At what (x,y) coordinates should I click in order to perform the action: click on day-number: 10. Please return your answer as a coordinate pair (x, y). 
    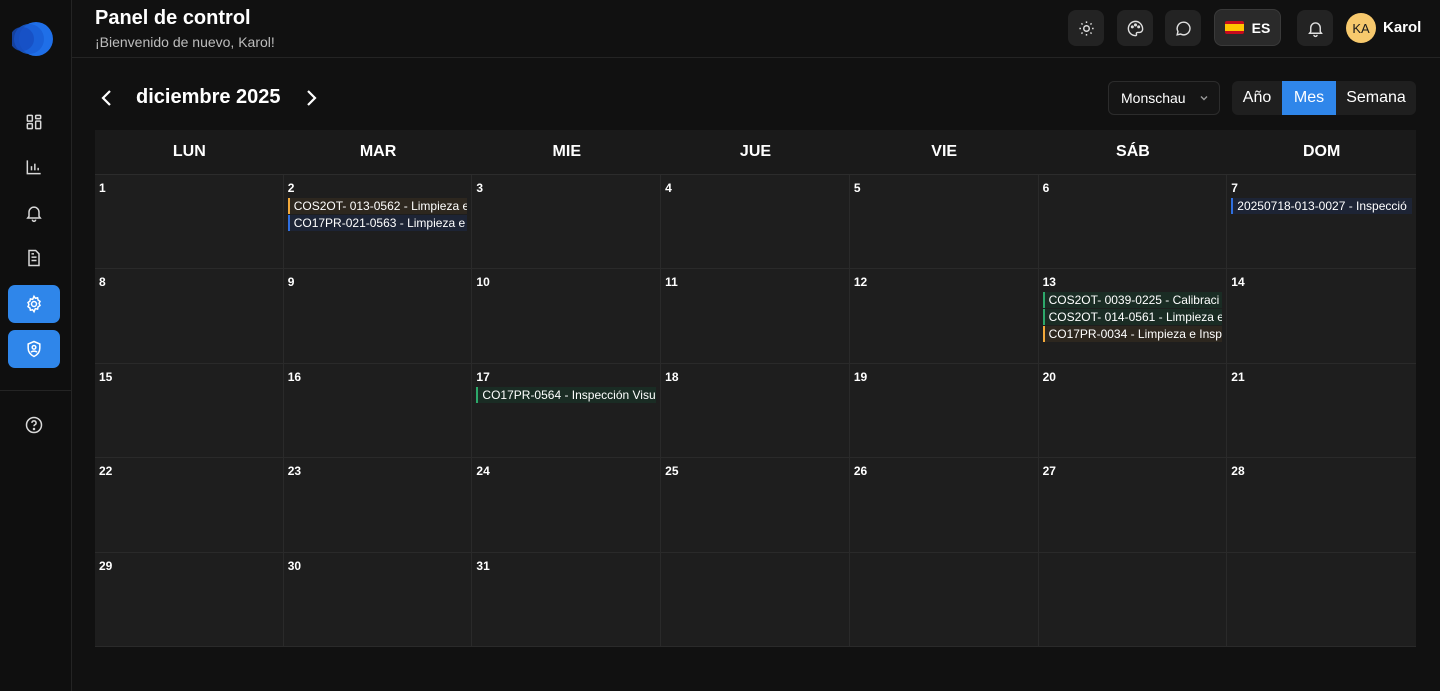
    Looking at the image, I should click on (483, 282).